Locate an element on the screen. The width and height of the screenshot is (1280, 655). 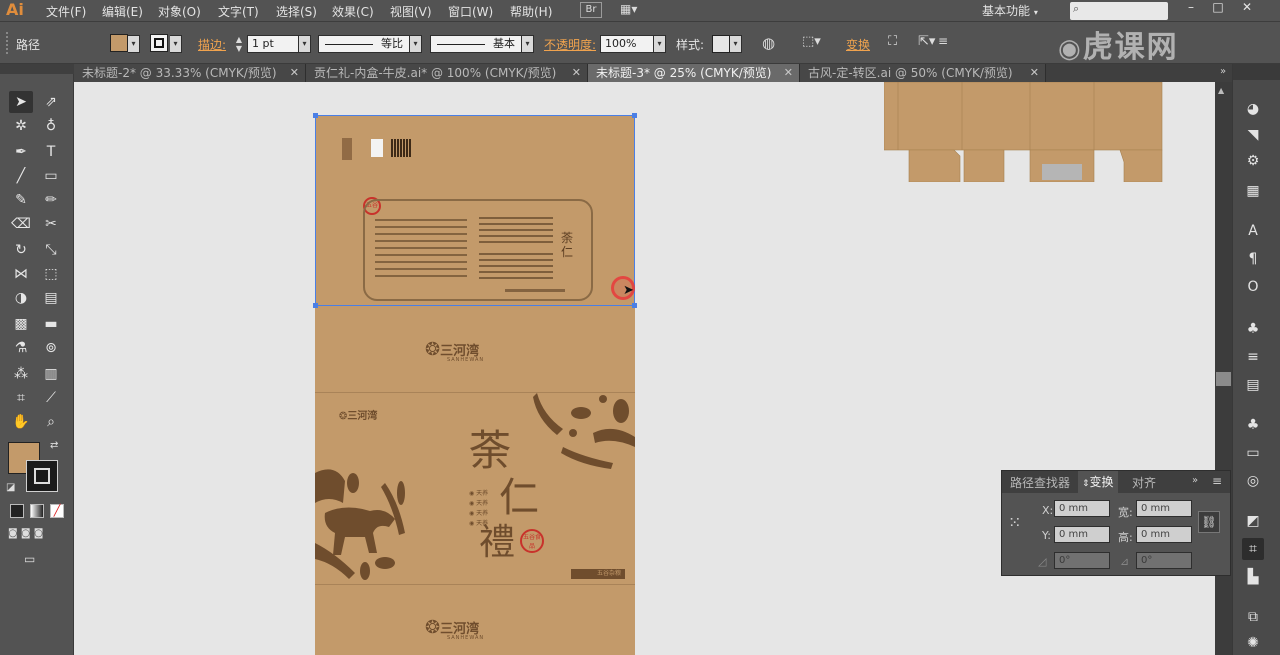
width-tool-icon: ⋈ is located at coordinates (21, 274).